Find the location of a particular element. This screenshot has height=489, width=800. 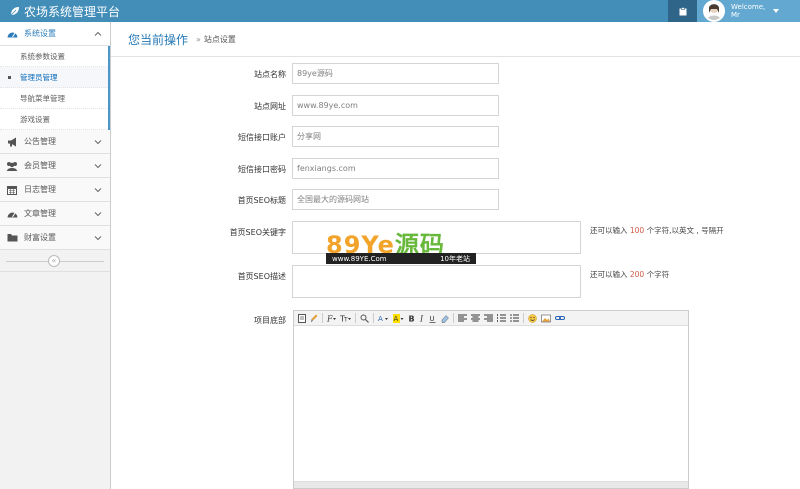

subitem-label: 系统参数设置 is located at coordinates (42, 56).